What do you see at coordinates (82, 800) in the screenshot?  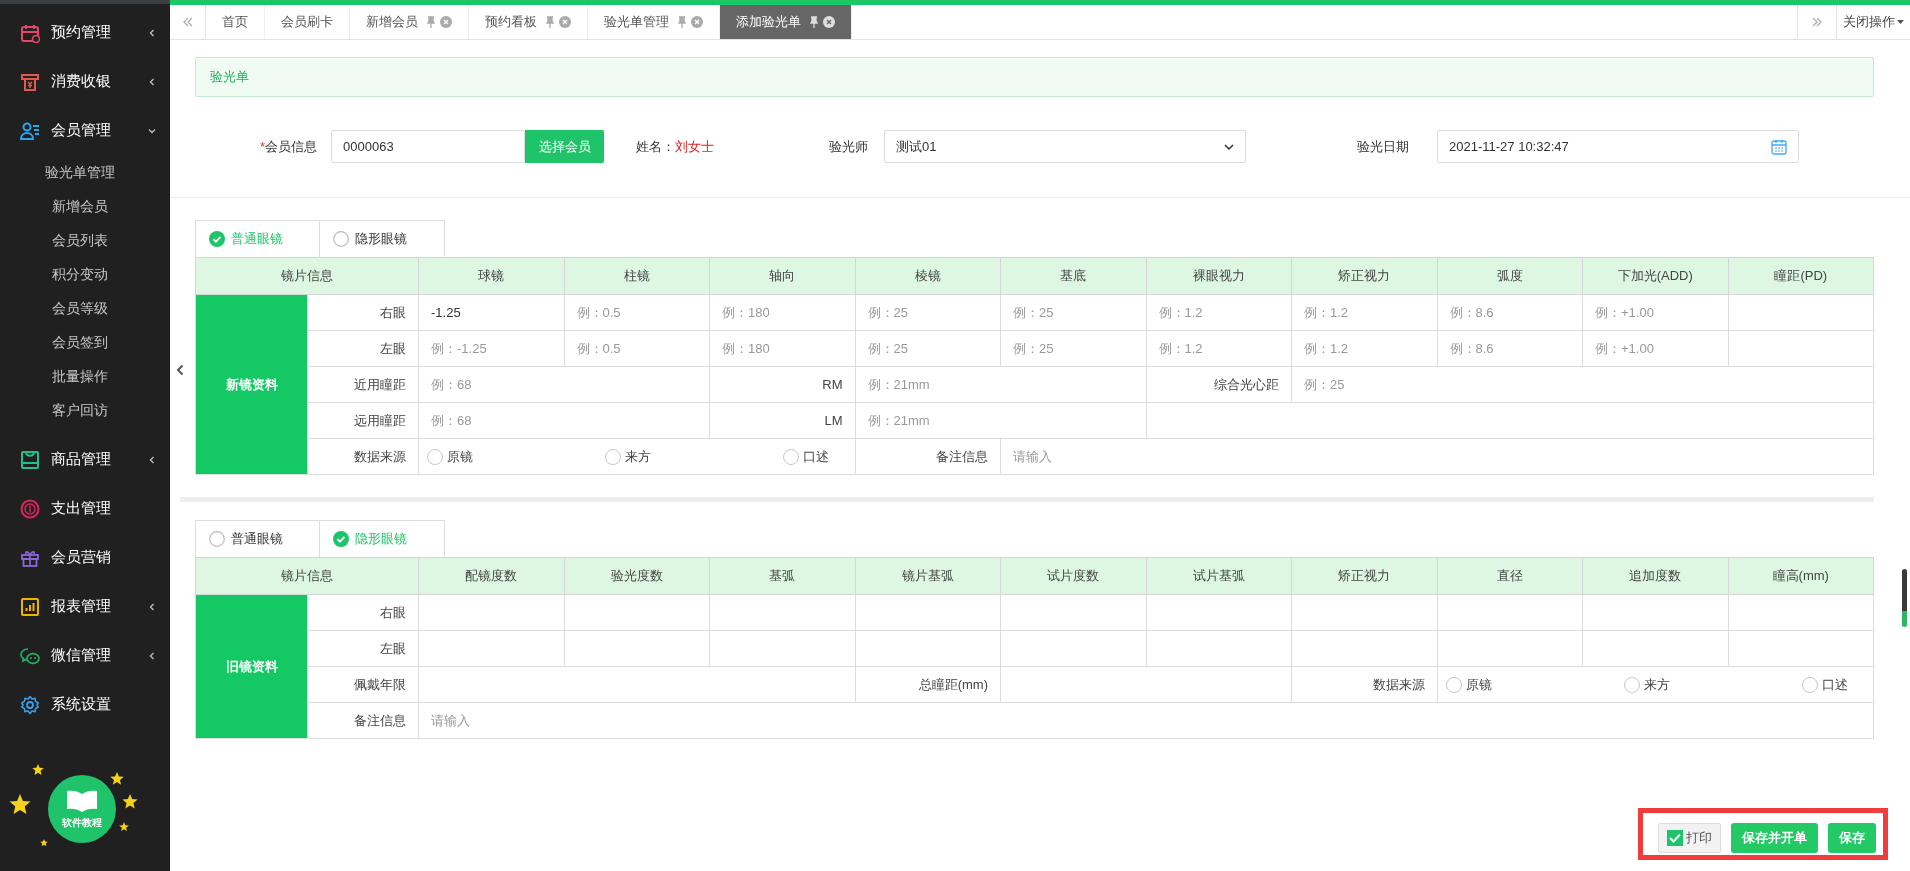 I see `book-icon` at bounding box center [82, 800].